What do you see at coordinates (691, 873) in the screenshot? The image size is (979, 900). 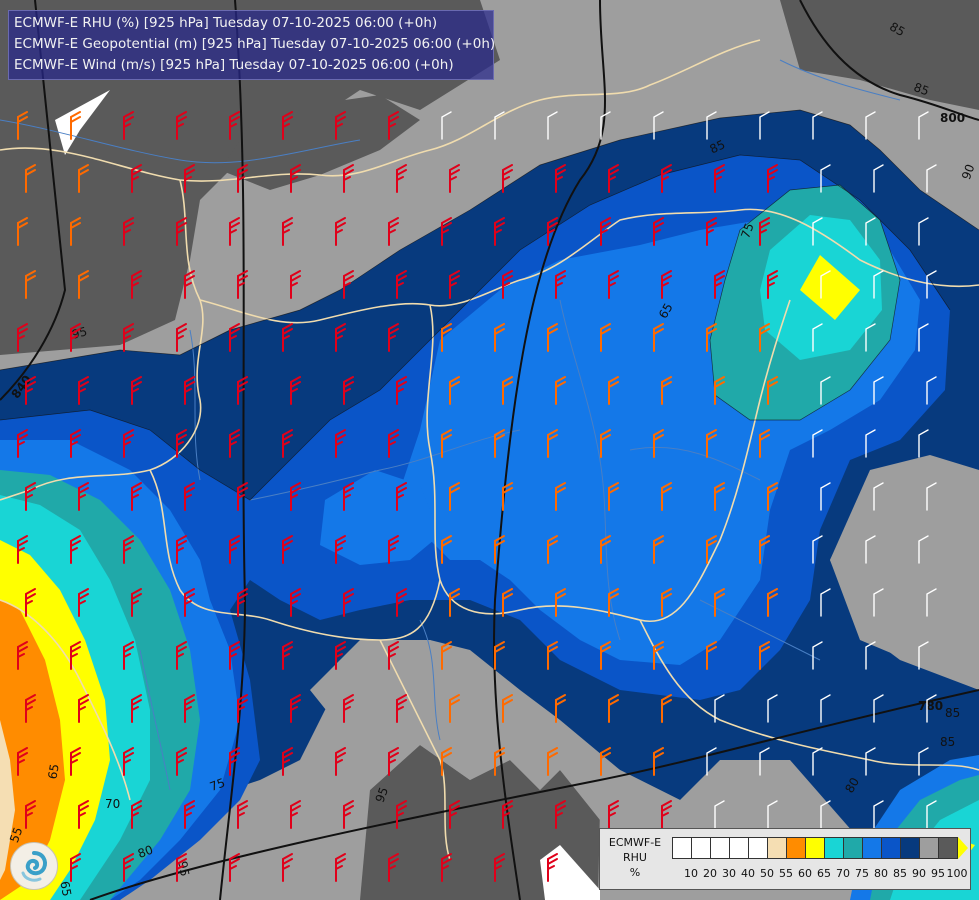 I see `legend-label: 10` at bounding box center [691, 873].